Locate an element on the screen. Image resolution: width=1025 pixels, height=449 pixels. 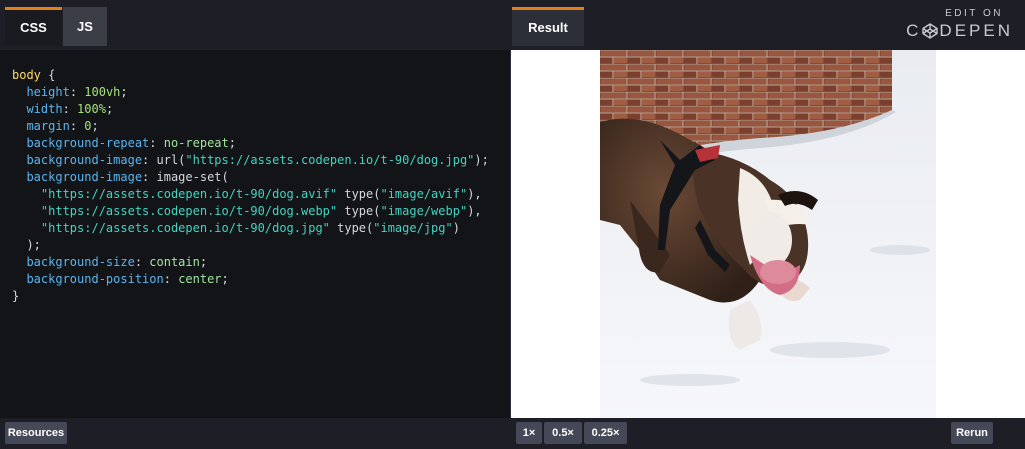
code-value: 0 is located at coordinates (88, 126).